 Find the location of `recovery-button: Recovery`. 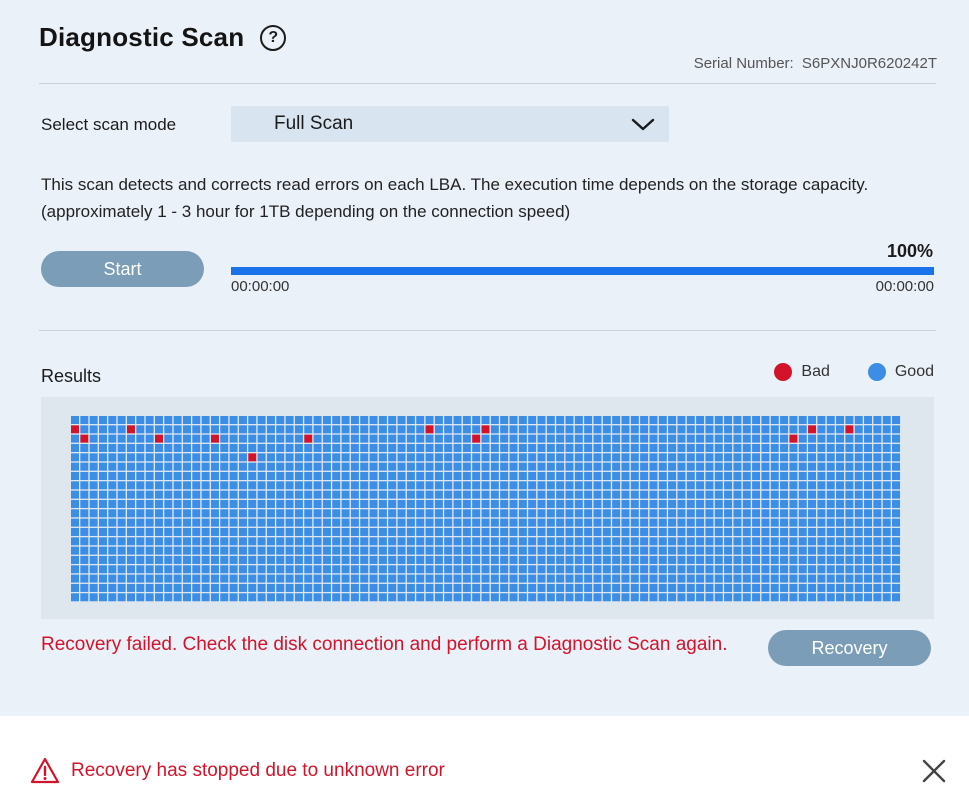

recovery-button: Recovery is located at coordinates (849, 648).